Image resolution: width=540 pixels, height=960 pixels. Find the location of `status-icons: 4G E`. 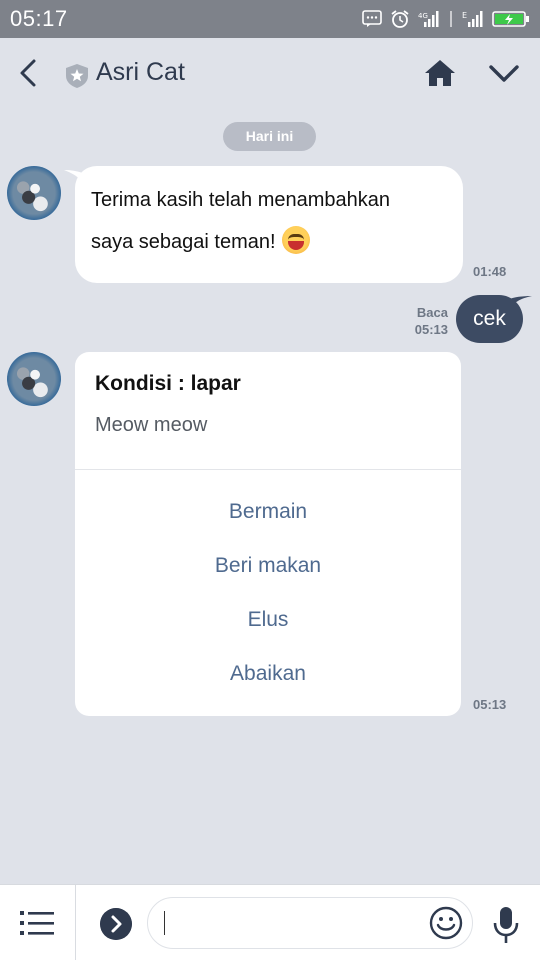

status-icons: 4G E is located at coordinates (446, 19).